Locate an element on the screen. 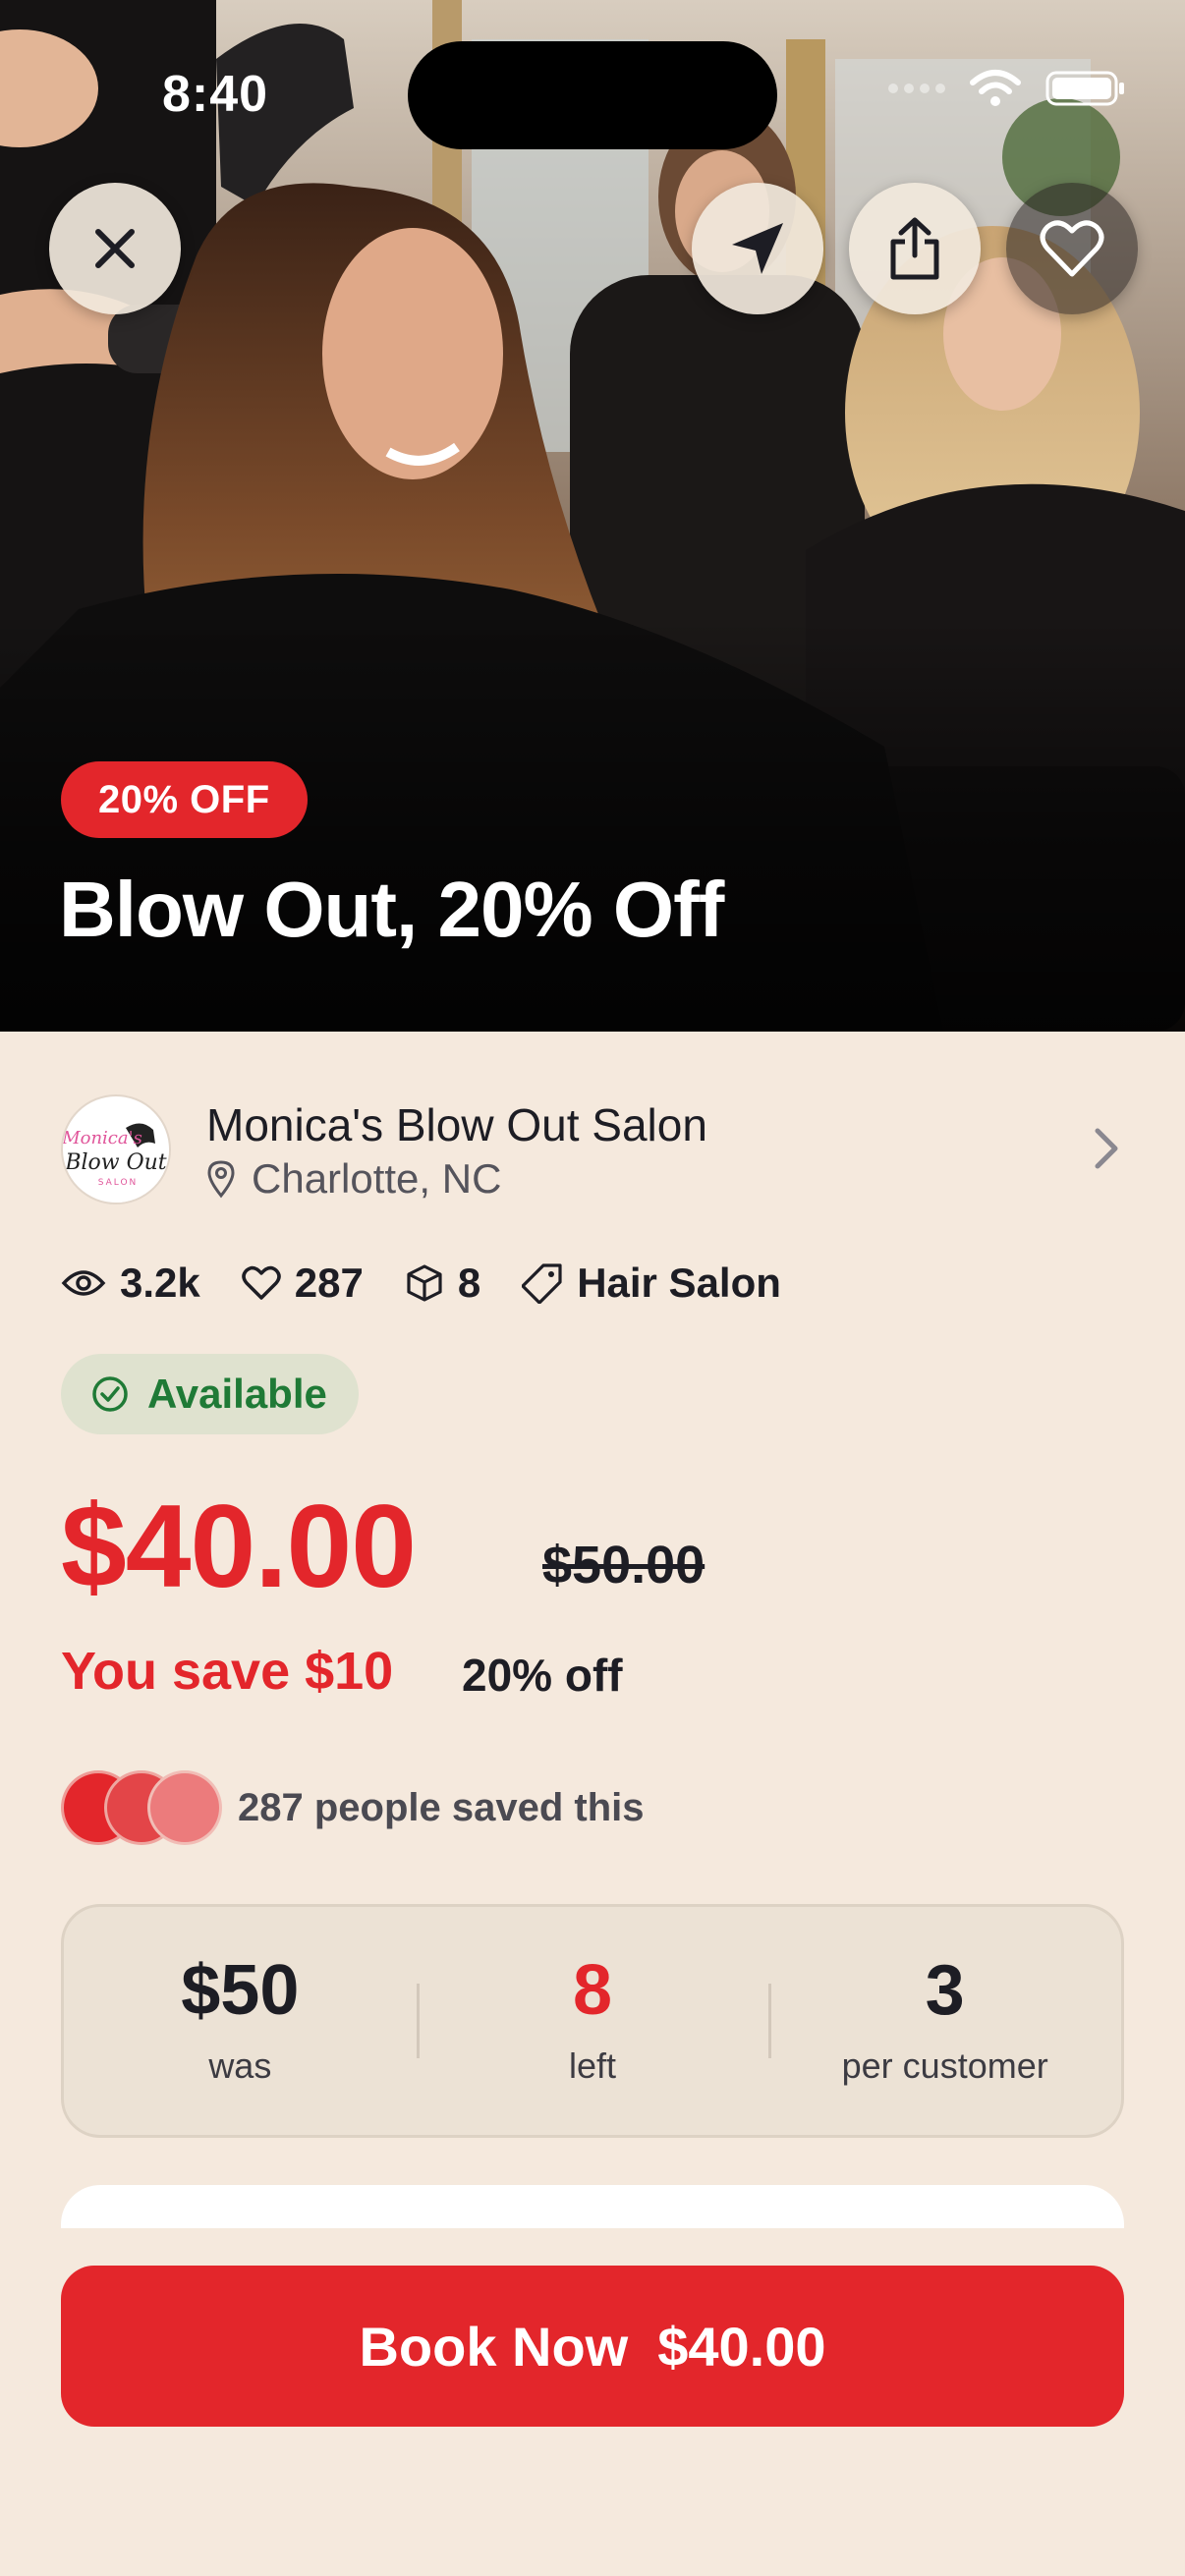  status-indicators is located at coordinates (1007, 88).